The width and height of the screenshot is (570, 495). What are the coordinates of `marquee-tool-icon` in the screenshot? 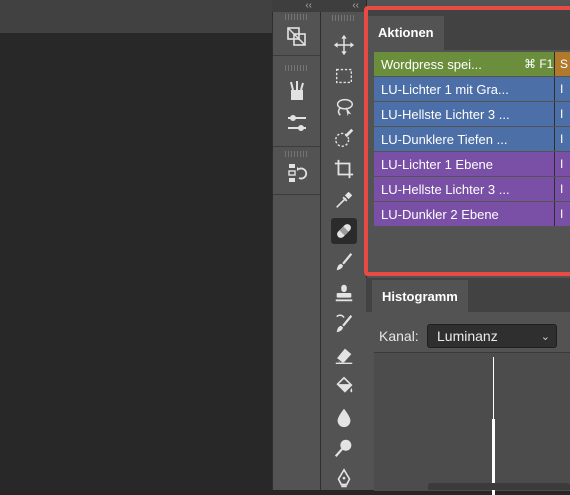 It's located at (344, 76).